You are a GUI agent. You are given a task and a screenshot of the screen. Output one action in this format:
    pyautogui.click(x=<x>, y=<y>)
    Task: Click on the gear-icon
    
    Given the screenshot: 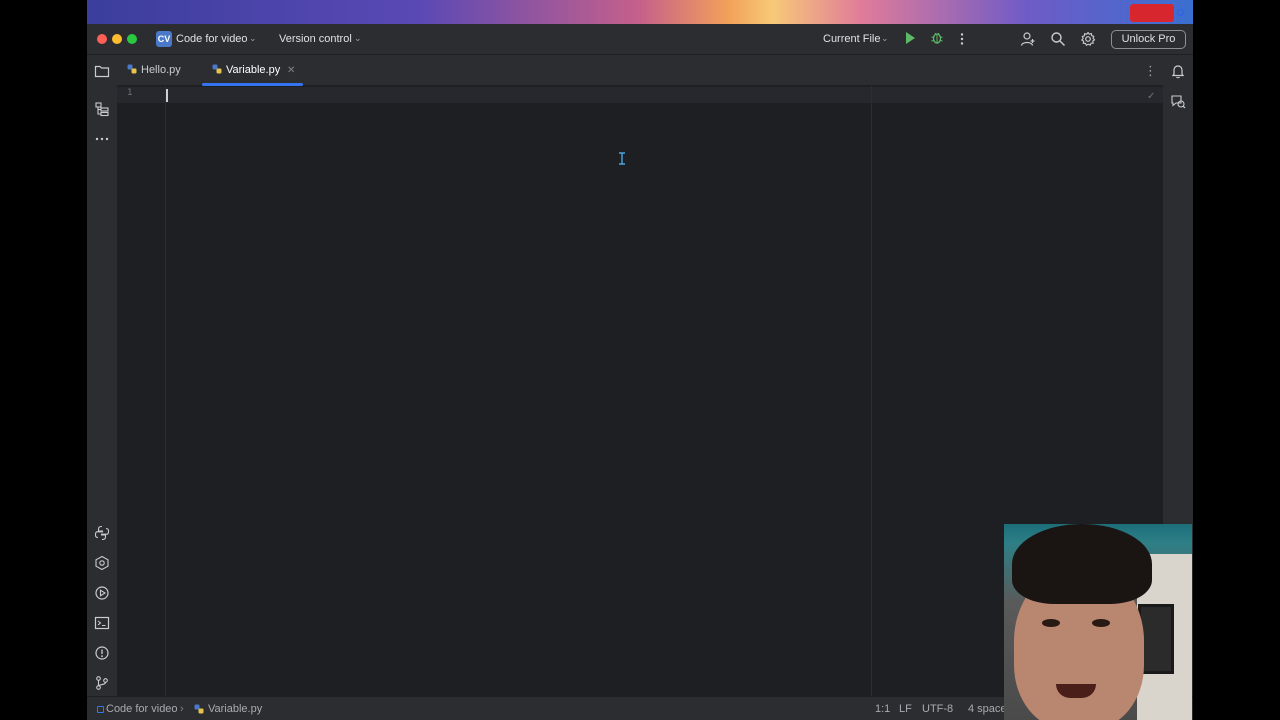 What is the action you would take?
    pyautogui.click(x=1088, y=39)
    